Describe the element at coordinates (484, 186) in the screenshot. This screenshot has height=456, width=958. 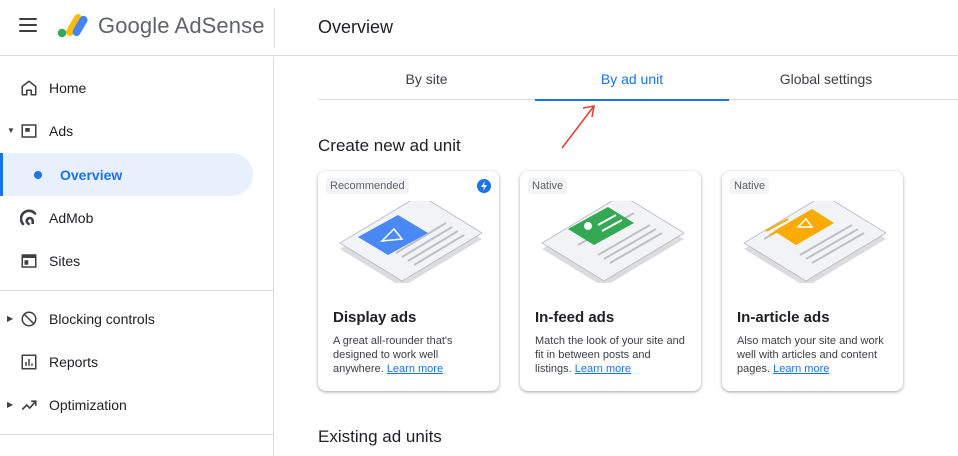
I see `bolt-icon` at that location.